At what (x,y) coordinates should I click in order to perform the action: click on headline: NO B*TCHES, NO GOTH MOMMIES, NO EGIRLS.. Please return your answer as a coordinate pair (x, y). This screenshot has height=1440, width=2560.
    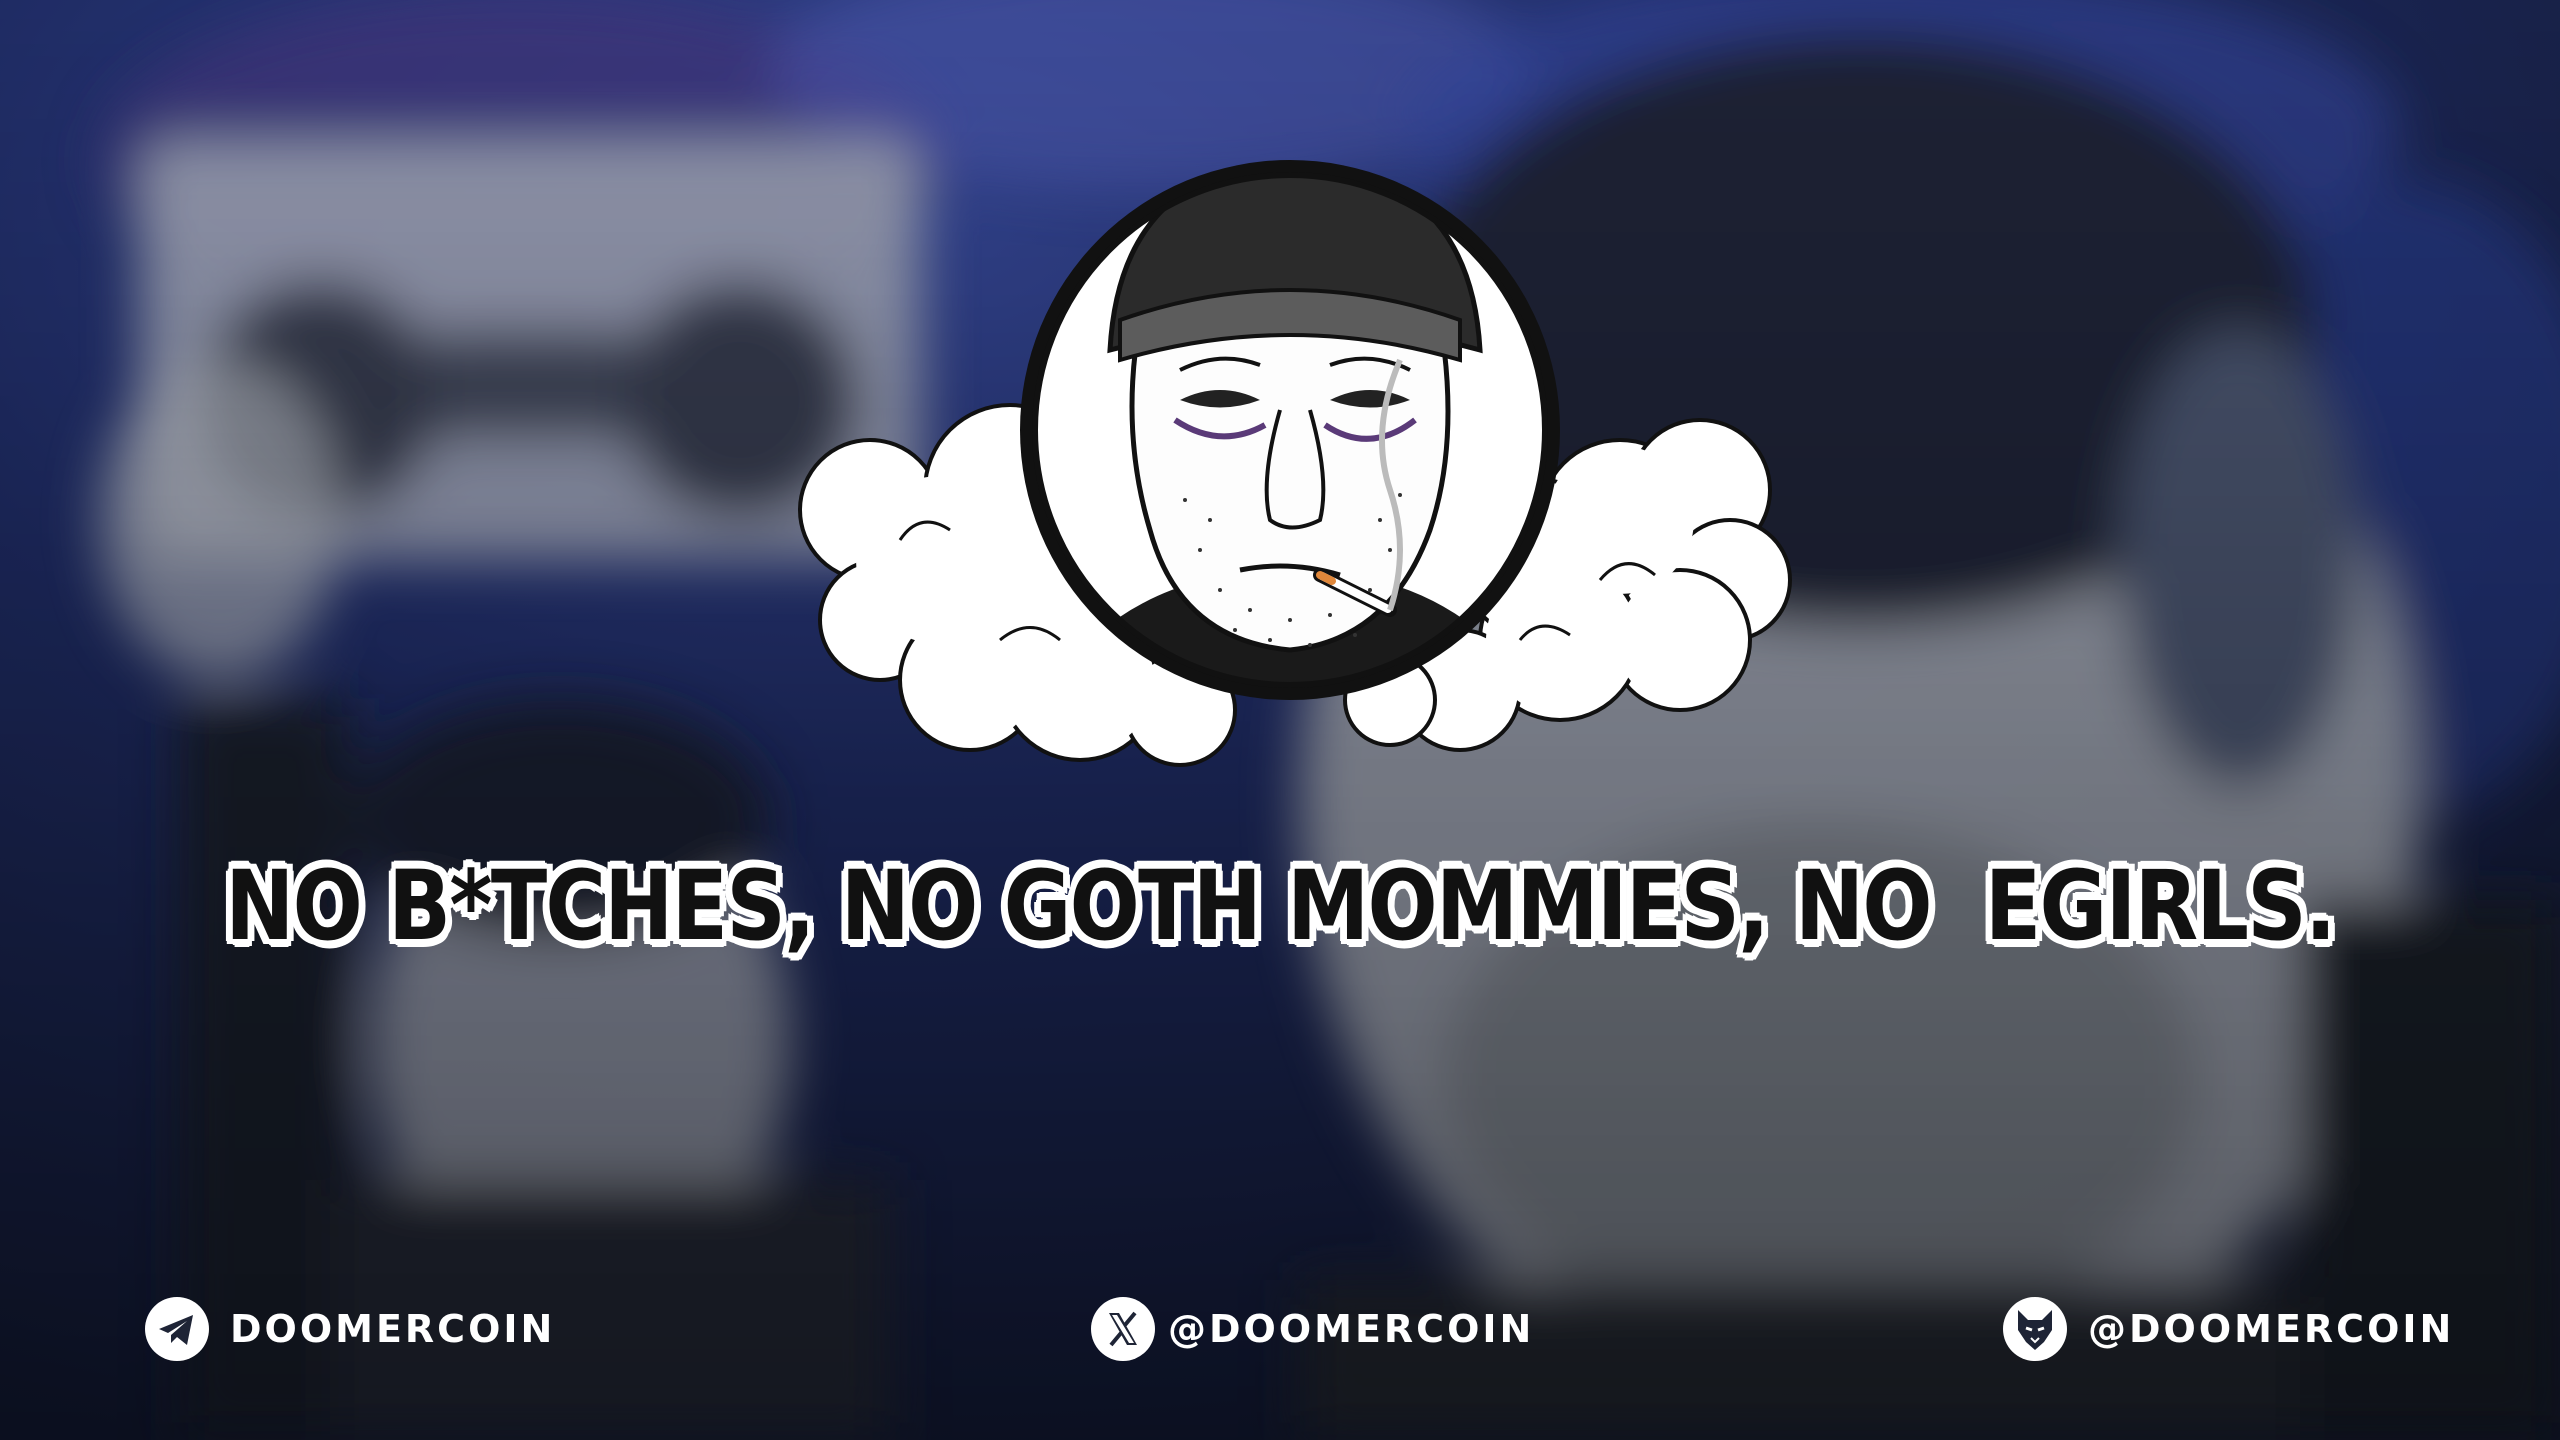
    Looking at the image, I should click on (1280, 906).